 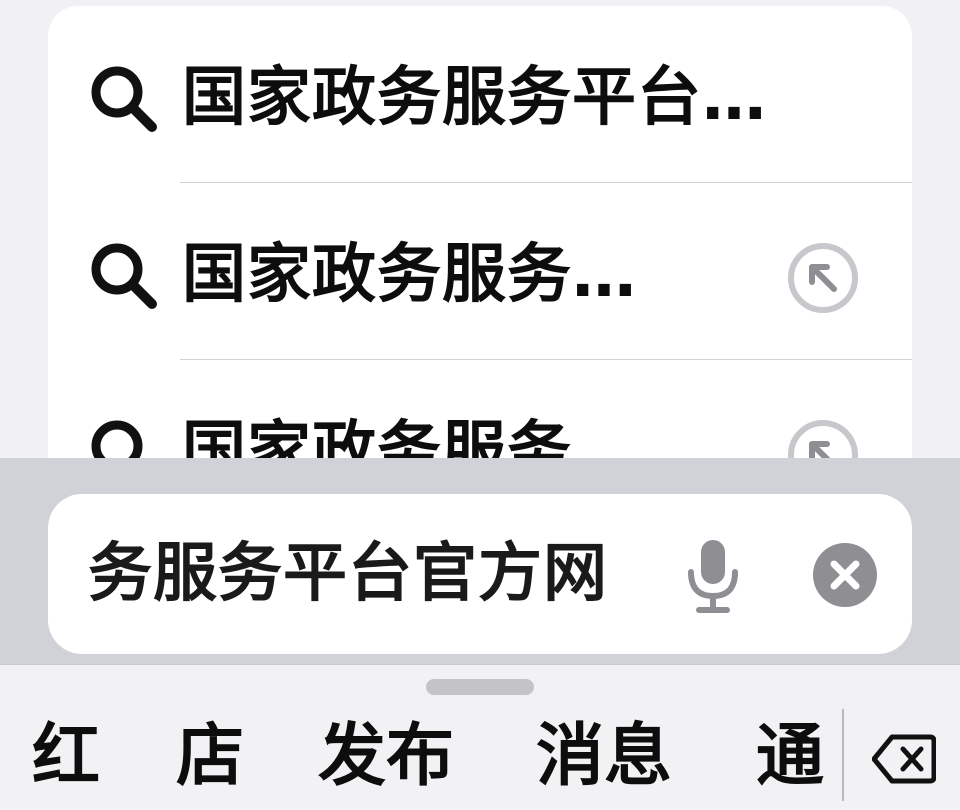 I want to click on search-input-text: 务服务平台官方网, so click(x=348, y=574).